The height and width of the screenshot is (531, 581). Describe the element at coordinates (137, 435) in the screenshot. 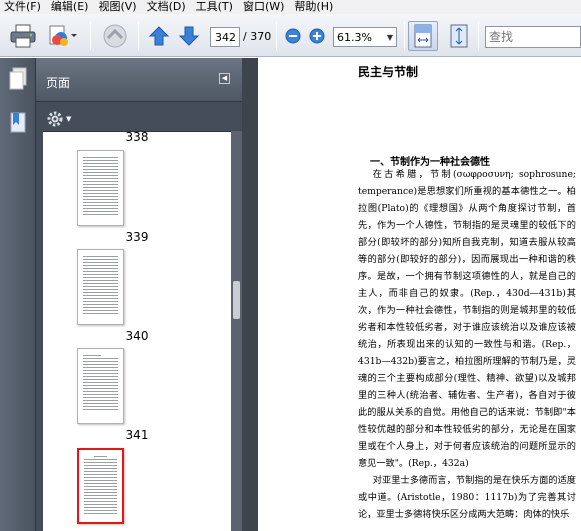

I see `thumbnail-label: 341` at that location.